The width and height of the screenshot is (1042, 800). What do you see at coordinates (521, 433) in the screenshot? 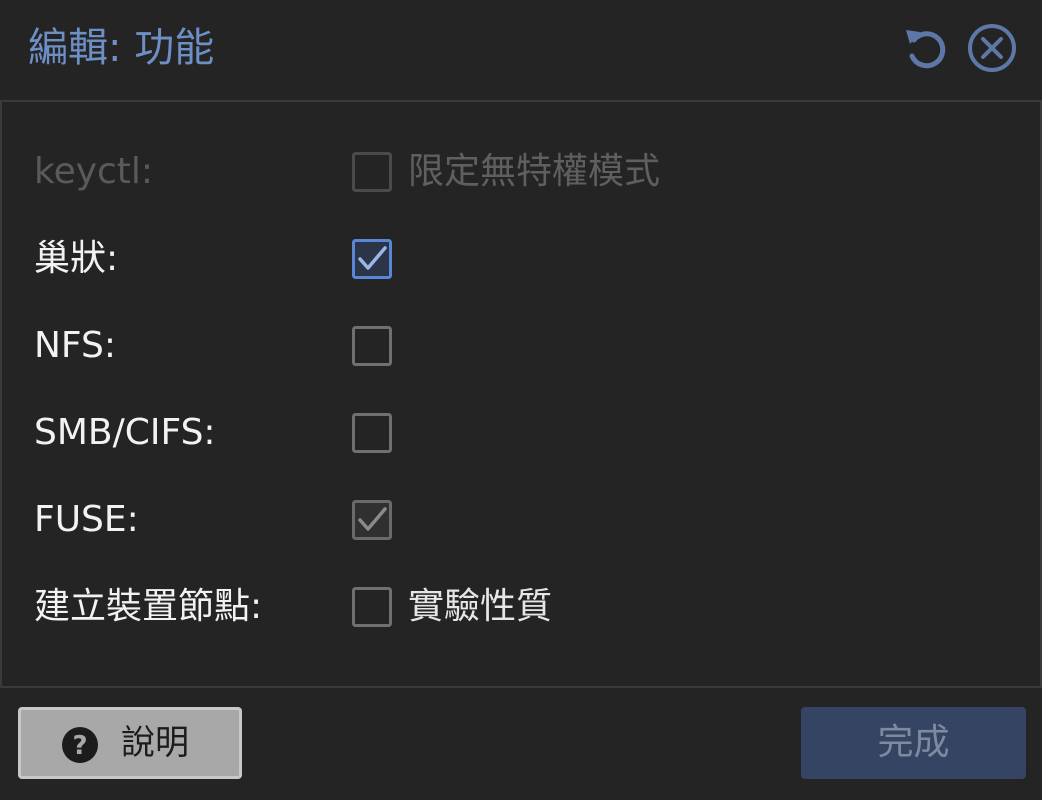
I see `option-smb-cifs: SMB/CIFS:` at bounding box center [521, 433].